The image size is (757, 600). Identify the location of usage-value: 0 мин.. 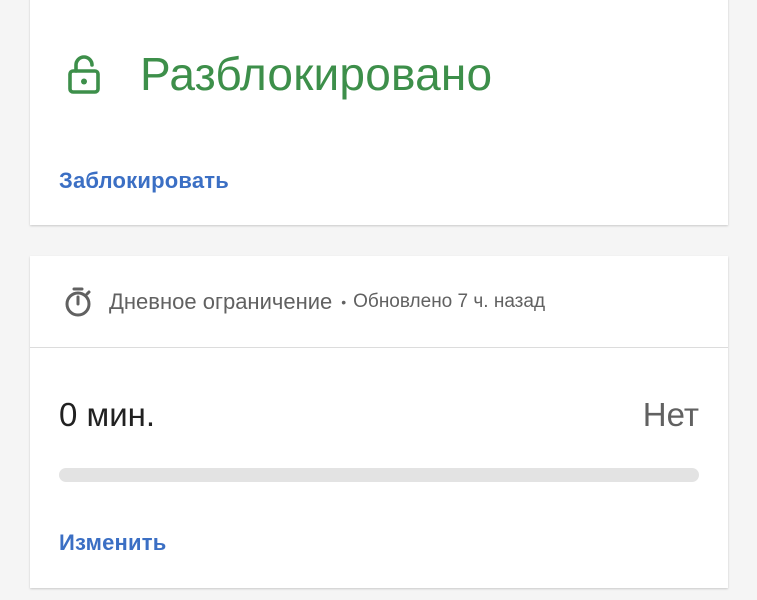
(107, 414).